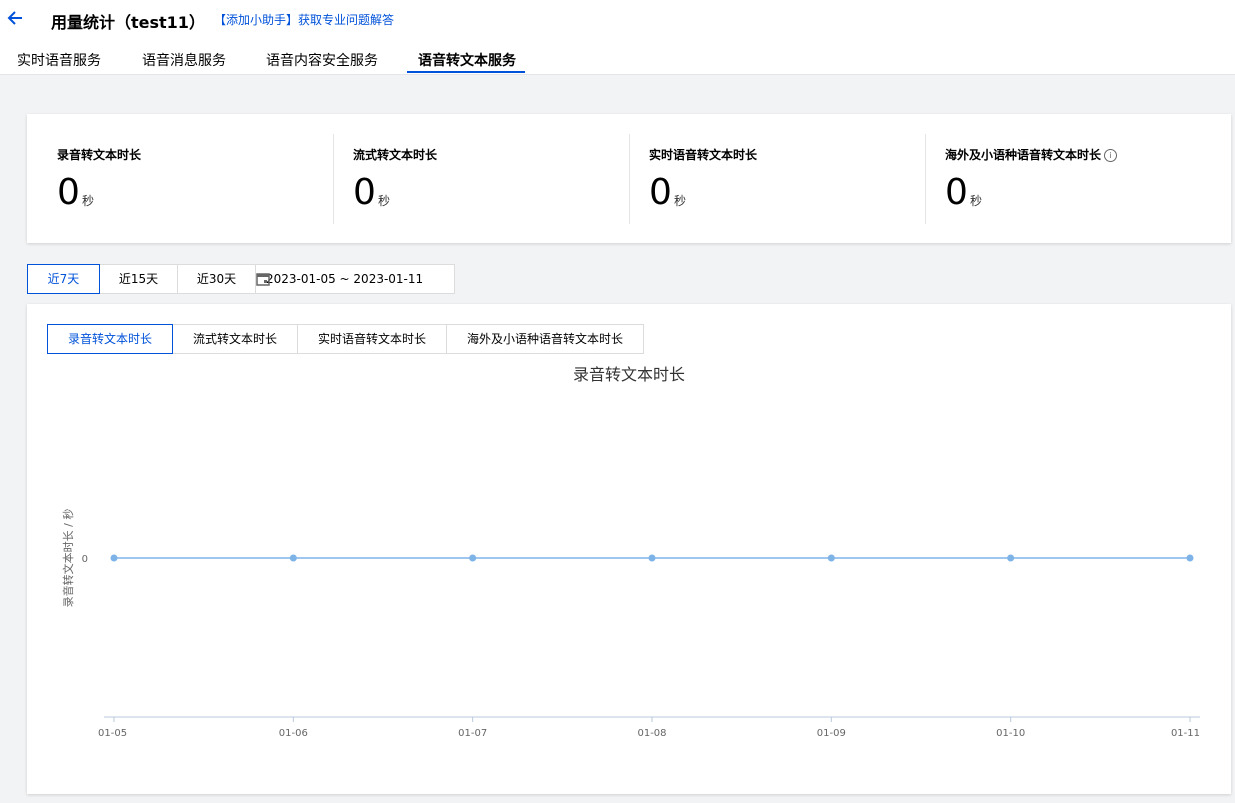 This screenshot has width=1235, height=803. Describe the element at coordinates (1111, 155) in the screenshot. I see `info-icon: i` at that location.